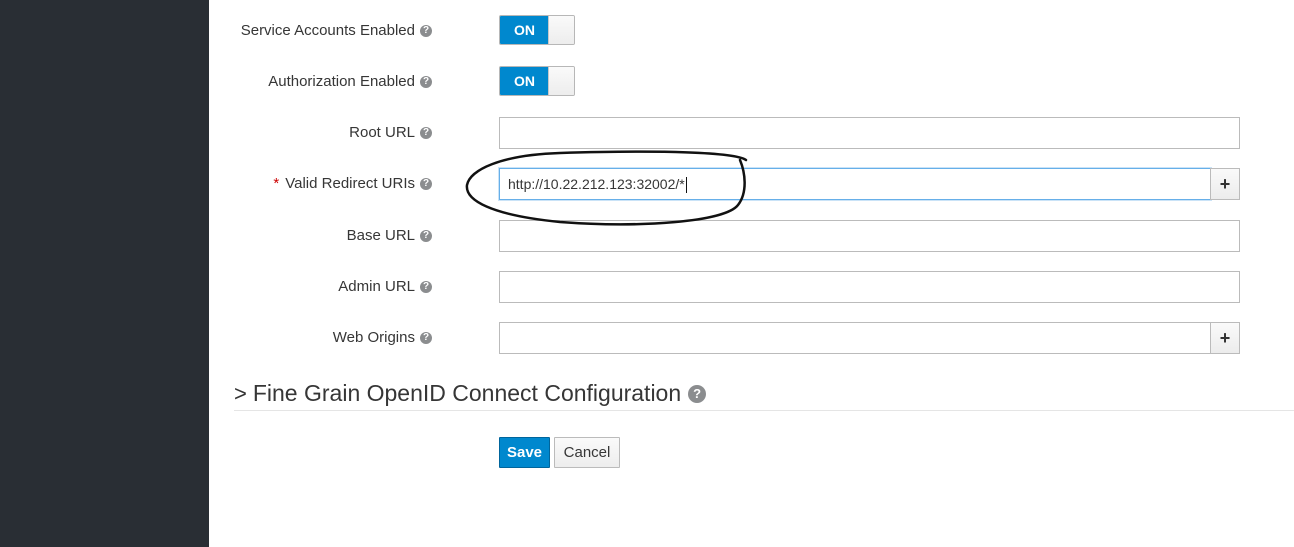 The height and width of the screenshot is (547, 1294). I want to click on service-accounts-label: Service Accounts Enabled, so click(327, 30).